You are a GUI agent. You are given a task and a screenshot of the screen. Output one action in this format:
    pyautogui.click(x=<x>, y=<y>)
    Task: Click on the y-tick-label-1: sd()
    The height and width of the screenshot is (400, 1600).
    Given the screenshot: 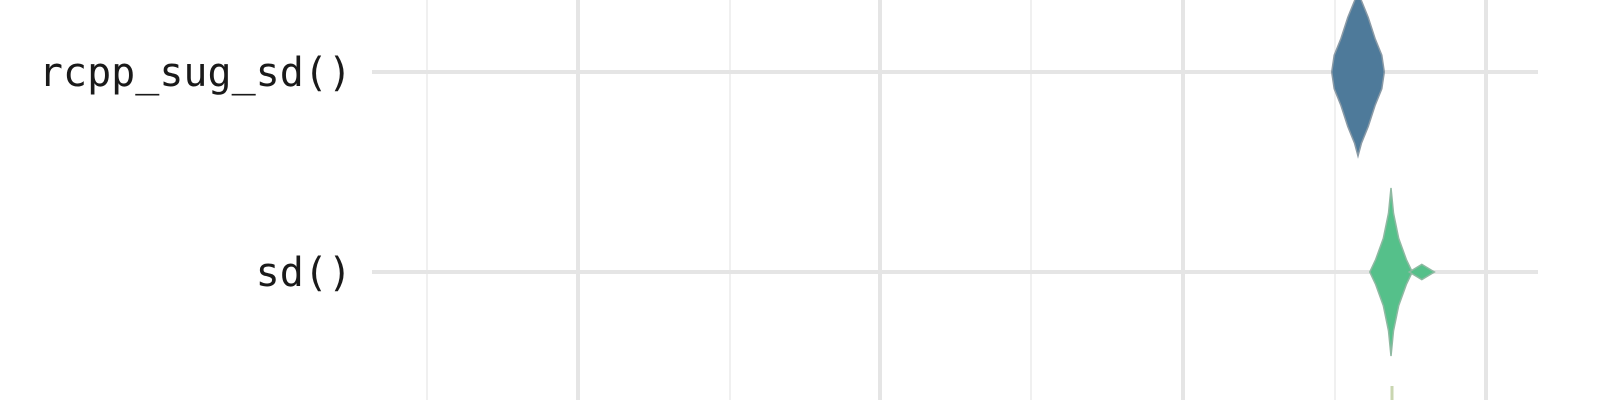 What is the action you would take?
    pyautogui.click(x=304, y=273)
    